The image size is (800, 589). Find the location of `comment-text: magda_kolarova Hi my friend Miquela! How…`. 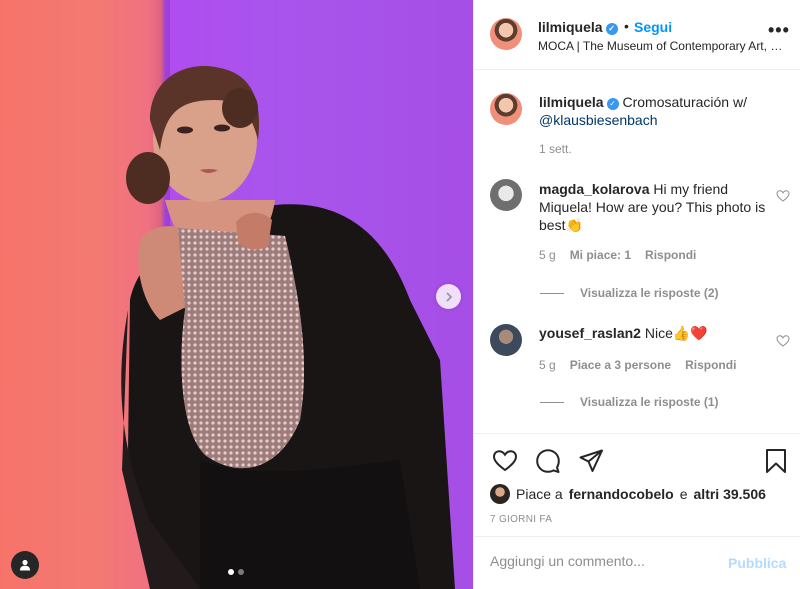

comment-text: magda_kolarova Hi my friend Miquela! How… is located at coordinates (654, 207).